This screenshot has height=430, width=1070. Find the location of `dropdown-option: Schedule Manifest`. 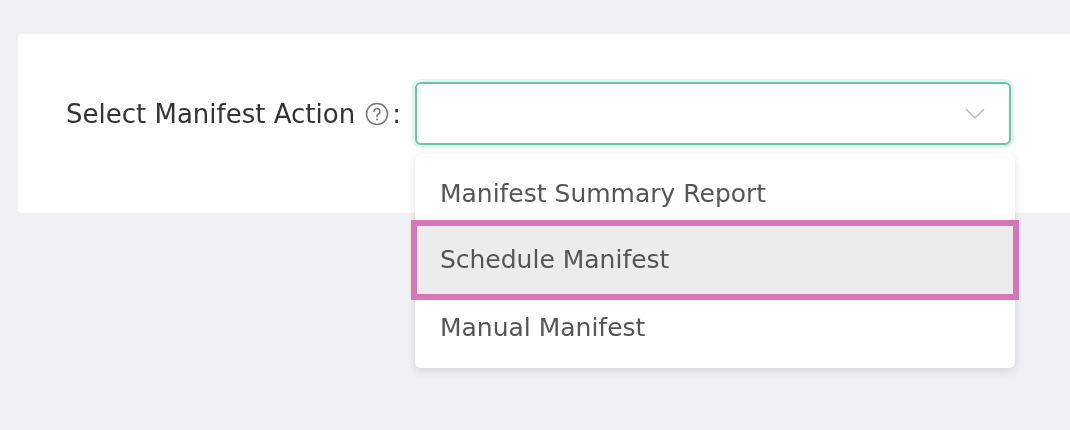

dropdown-option: Schedule Manifest is located at coordinates (714, 260).